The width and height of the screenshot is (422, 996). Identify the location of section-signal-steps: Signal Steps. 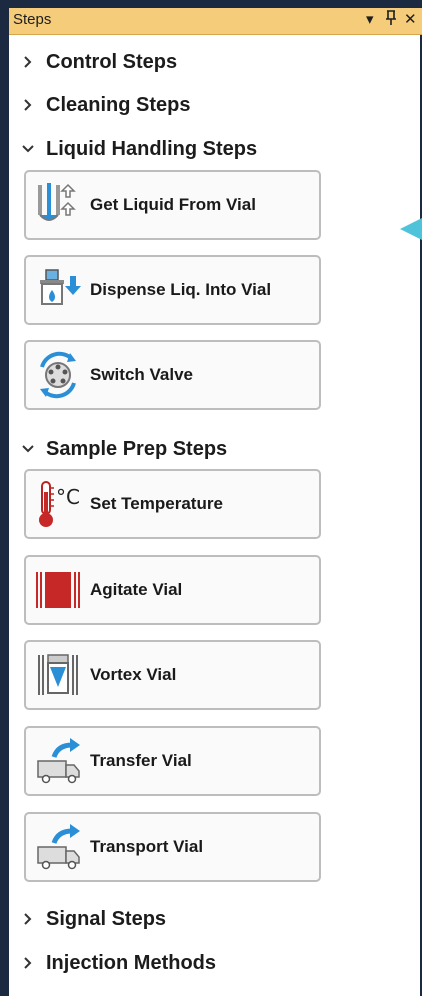
(92, 919).